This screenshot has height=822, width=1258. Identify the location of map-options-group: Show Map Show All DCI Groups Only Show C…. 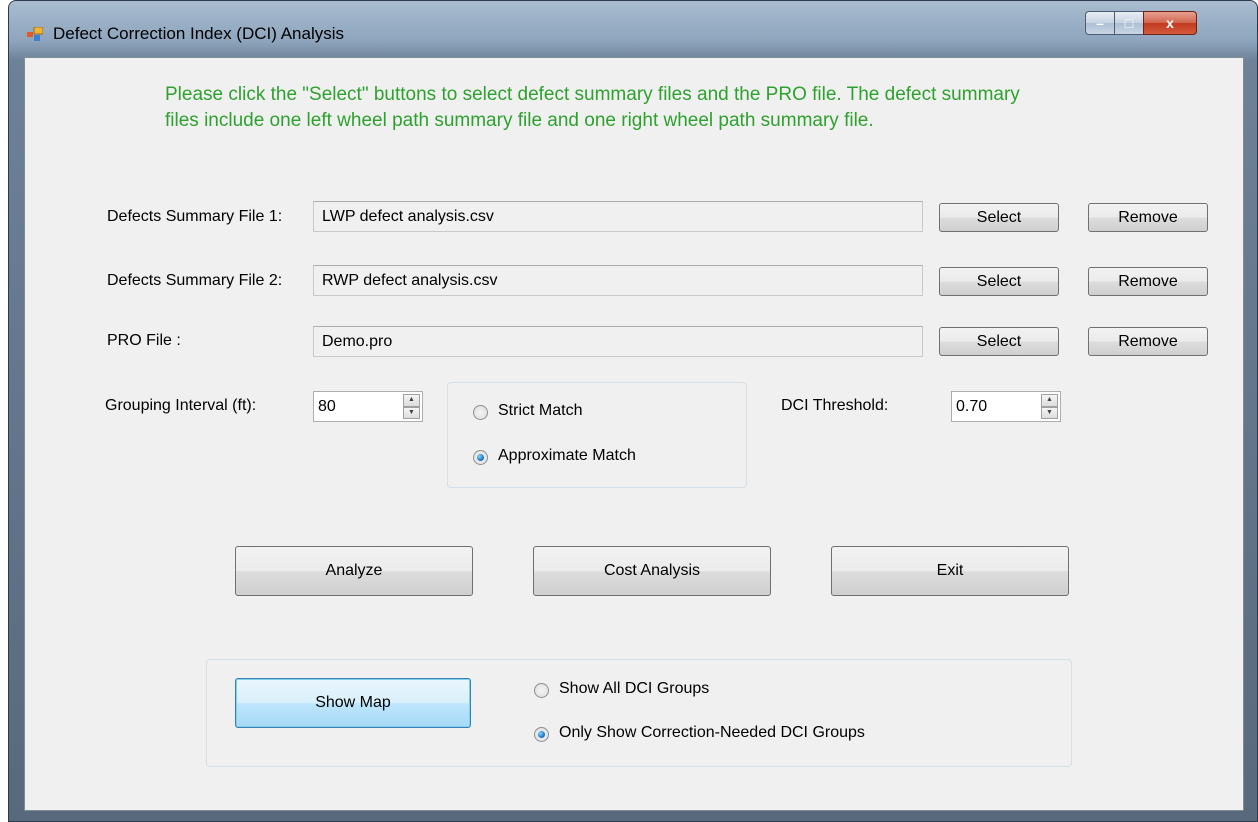
(639, 713).